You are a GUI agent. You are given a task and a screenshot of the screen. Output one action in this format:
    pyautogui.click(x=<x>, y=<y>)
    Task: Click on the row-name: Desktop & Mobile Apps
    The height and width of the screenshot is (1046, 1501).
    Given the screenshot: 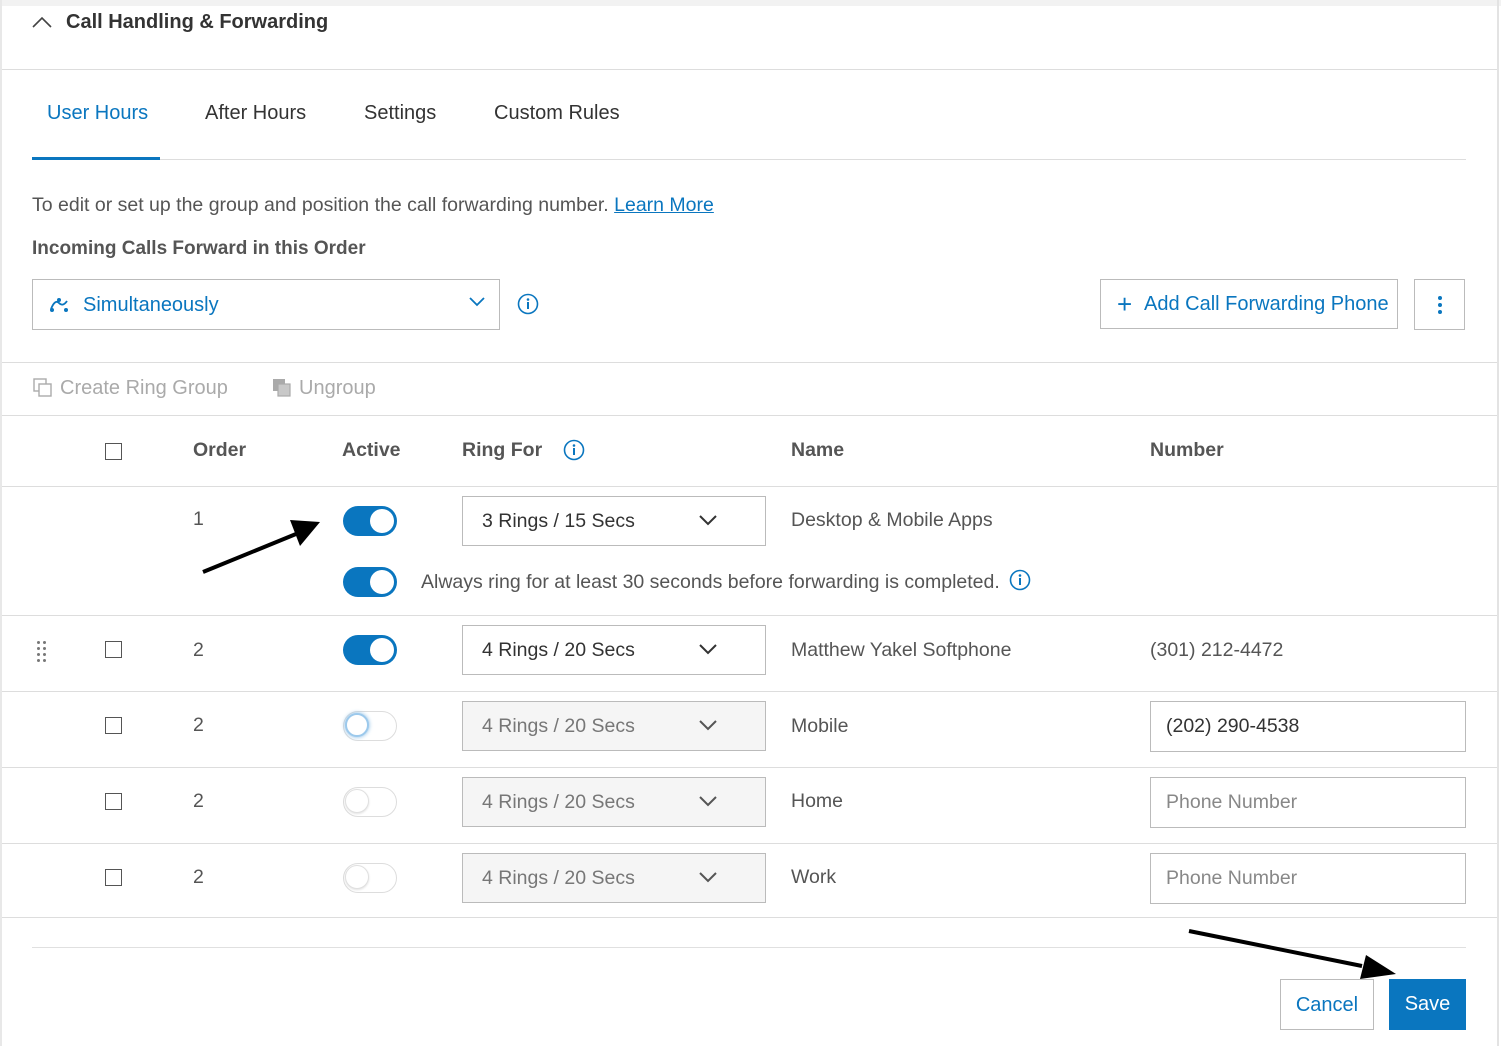 What is the action you would take?
    pyautogui.click(x=892, y=520)
    